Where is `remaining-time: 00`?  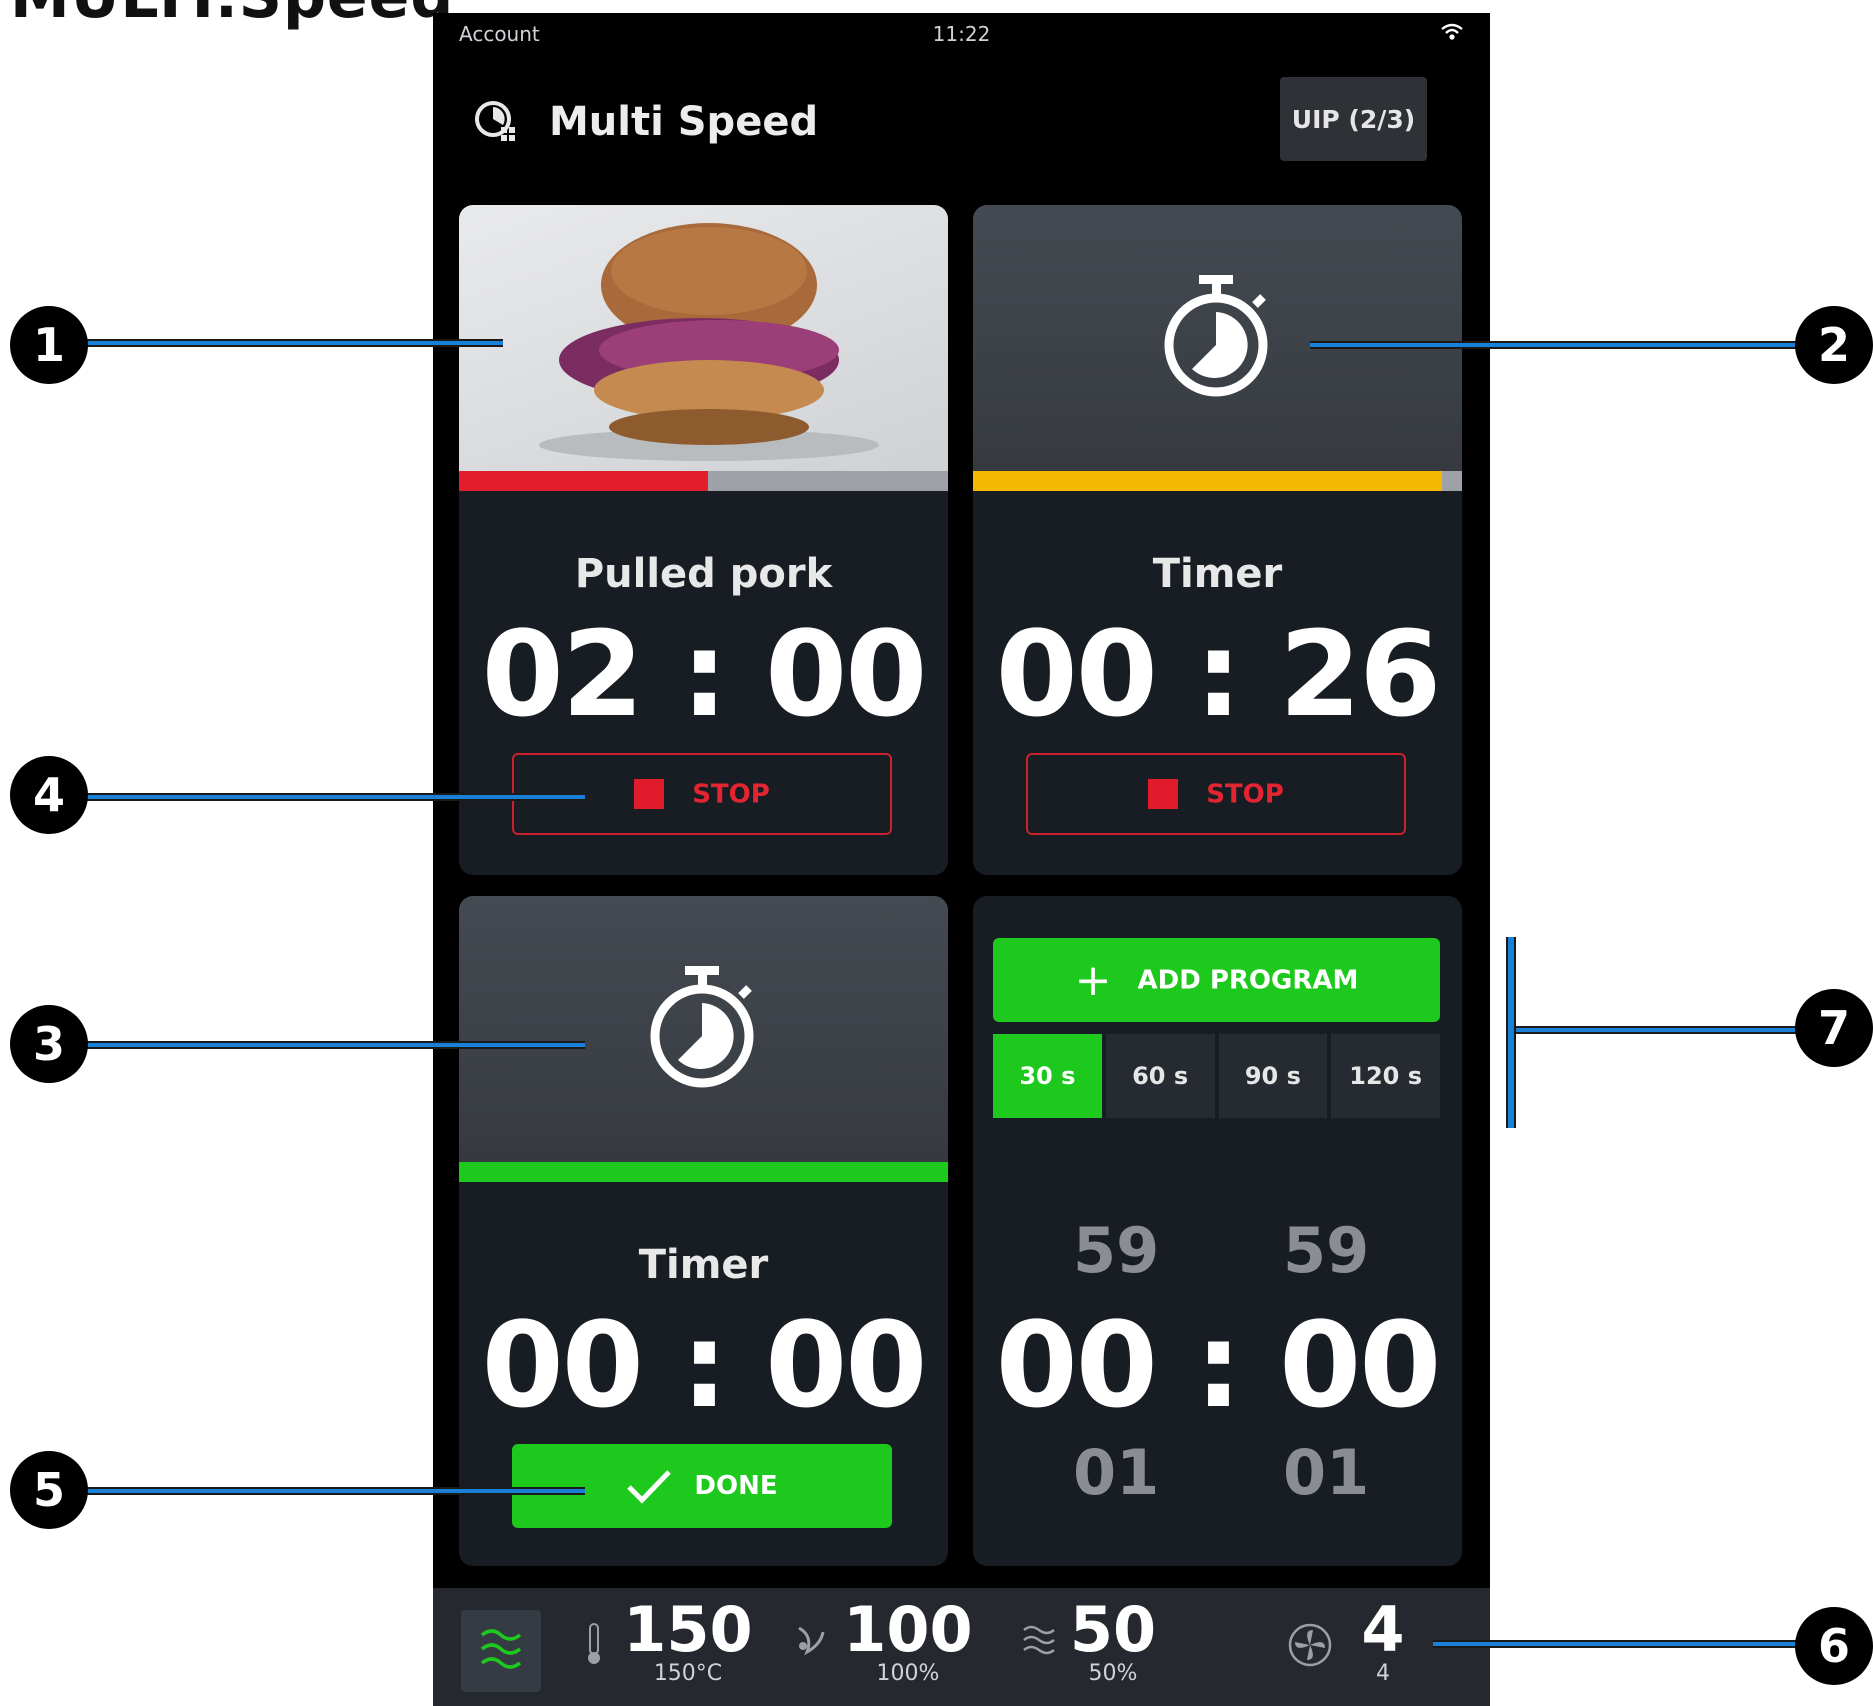
remaining-time: 00 is located at coordinates (704, 1365).